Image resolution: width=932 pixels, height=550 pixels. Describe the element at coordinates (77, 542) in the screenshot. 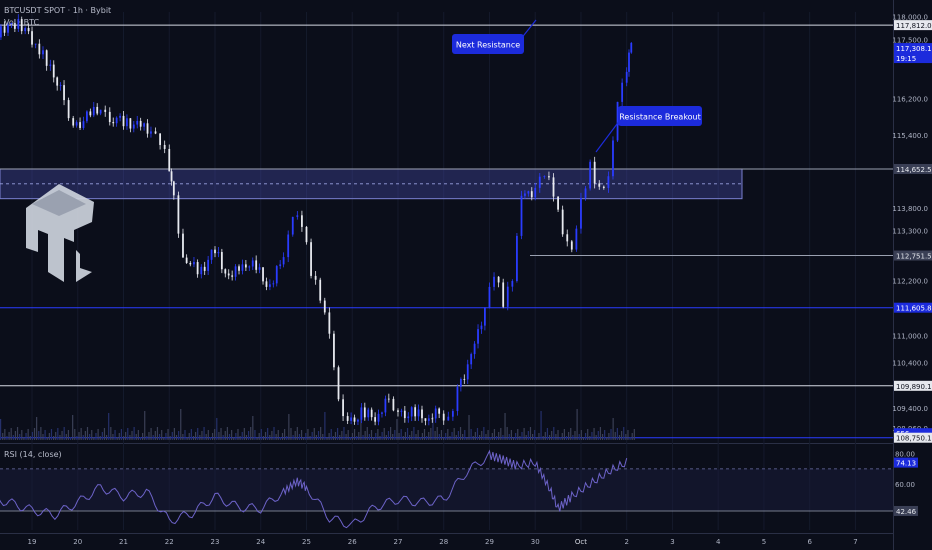

I see `time-axis-label: 20` at that location.